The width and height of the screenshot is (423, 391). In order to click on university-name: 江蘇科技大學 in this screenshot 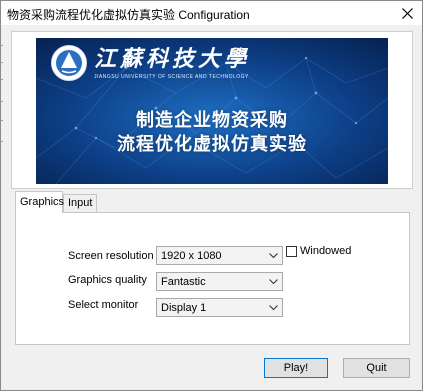, I will do `click(172, 59)`.